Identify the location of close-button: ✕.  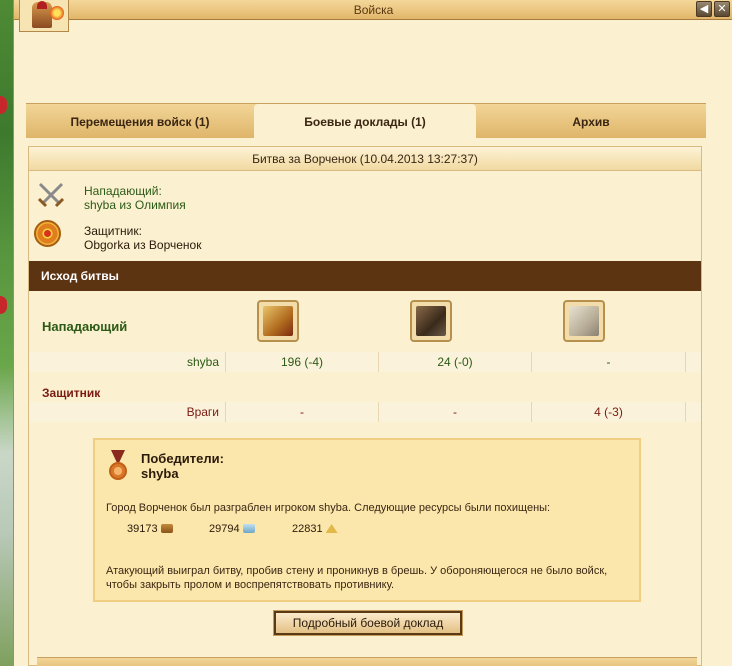
(722, 9).